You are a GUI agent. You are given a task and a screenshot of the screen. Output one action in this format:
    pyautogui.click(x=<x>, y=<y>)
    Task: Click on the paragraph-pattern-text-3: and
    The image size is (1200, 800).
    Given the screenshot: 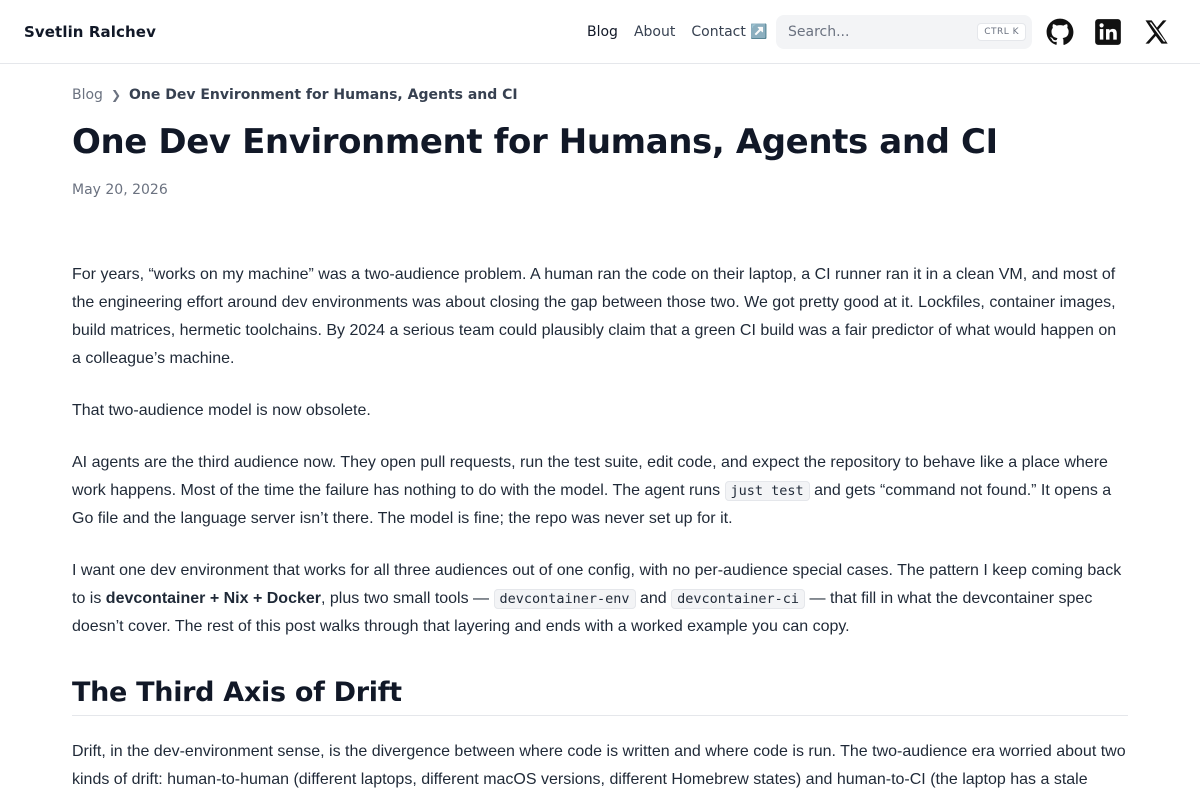 What is the action you would take?
    pyautogui.click(x=653, y=598)
    